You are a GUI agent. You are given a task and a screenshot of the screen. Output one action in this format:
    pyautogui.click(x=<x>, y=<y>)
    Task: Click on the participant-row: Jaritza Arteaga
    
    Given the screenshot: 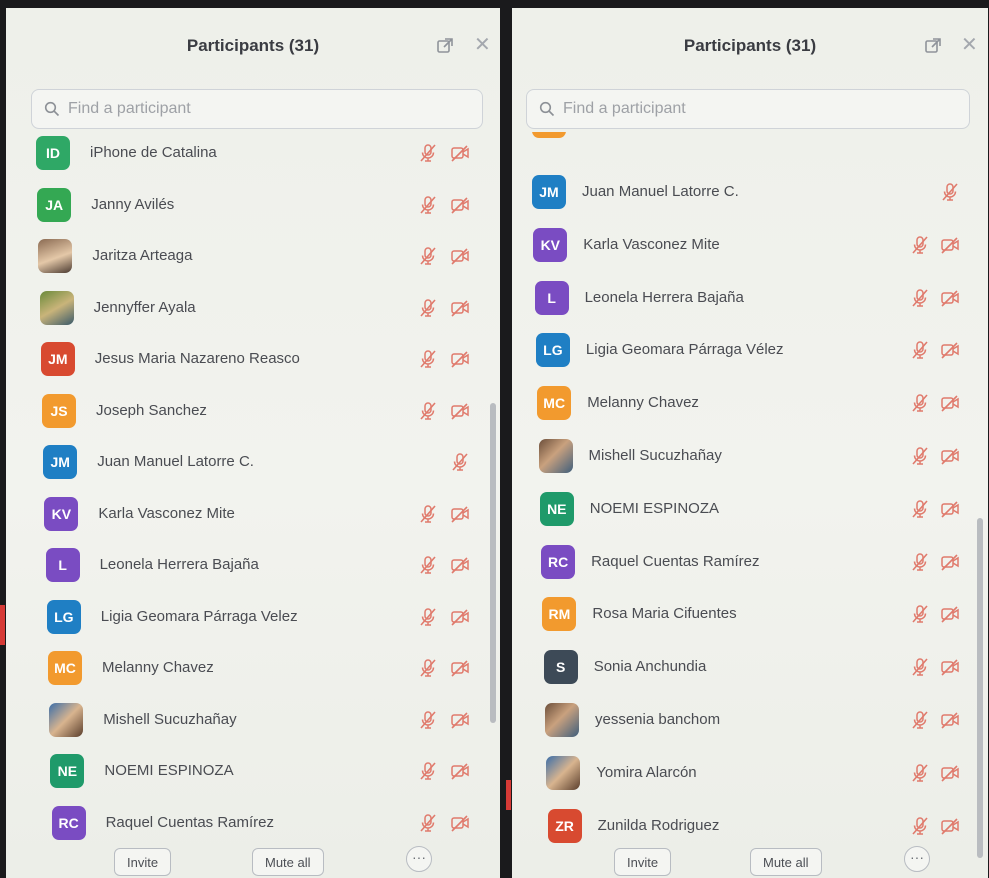 What is the action you would take?
    pyautogui.click(x=253, y=256)
    